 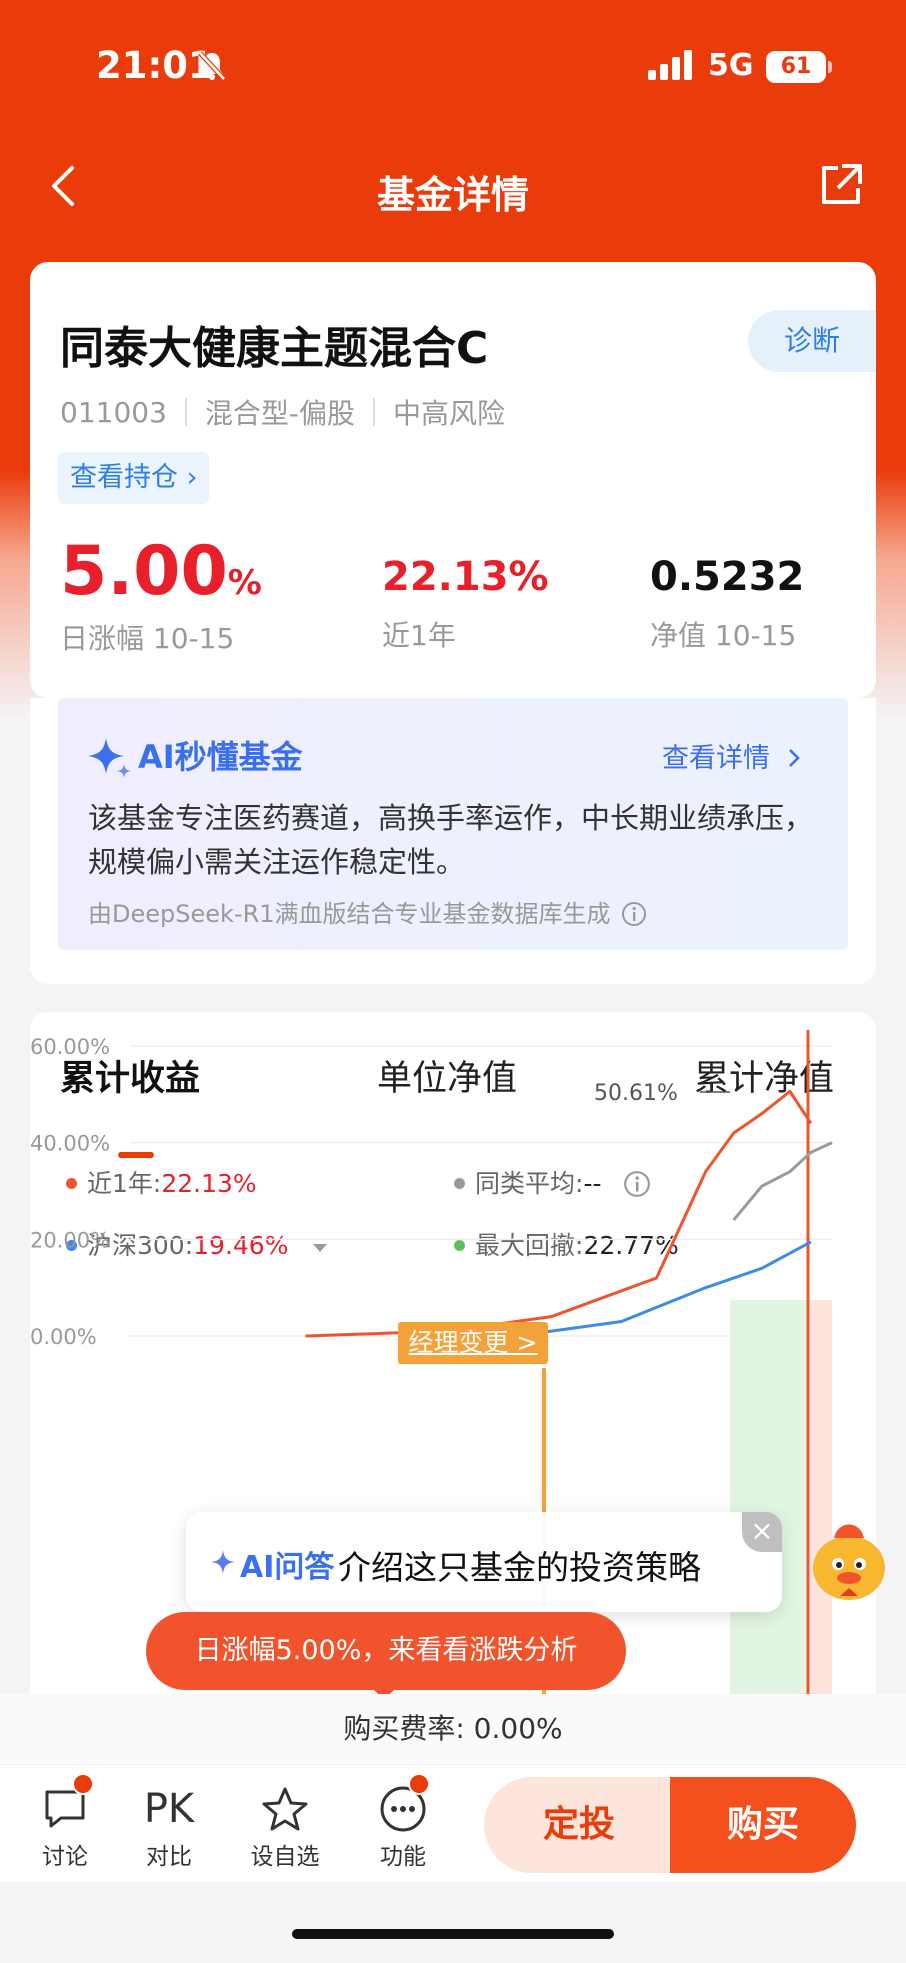 I want to click on fund-name: 同泰大健康主题混合C, so click(x=274, y=348).